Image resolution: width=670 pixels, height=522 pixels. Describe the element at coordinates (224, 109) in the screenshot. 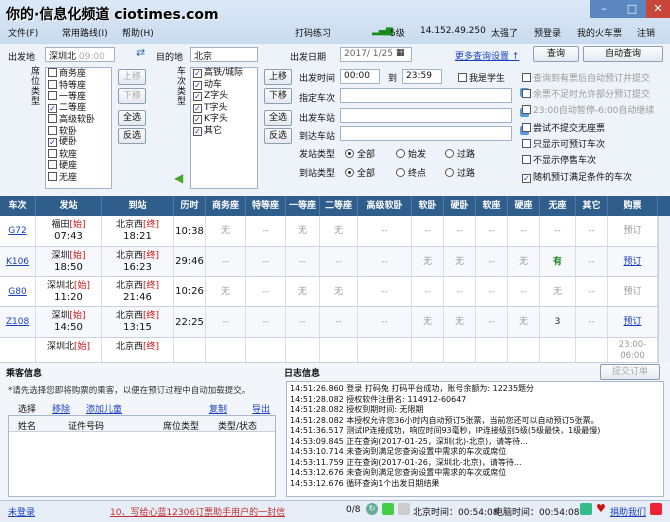

I see `train-type-item: ✓ T字头` at that location.